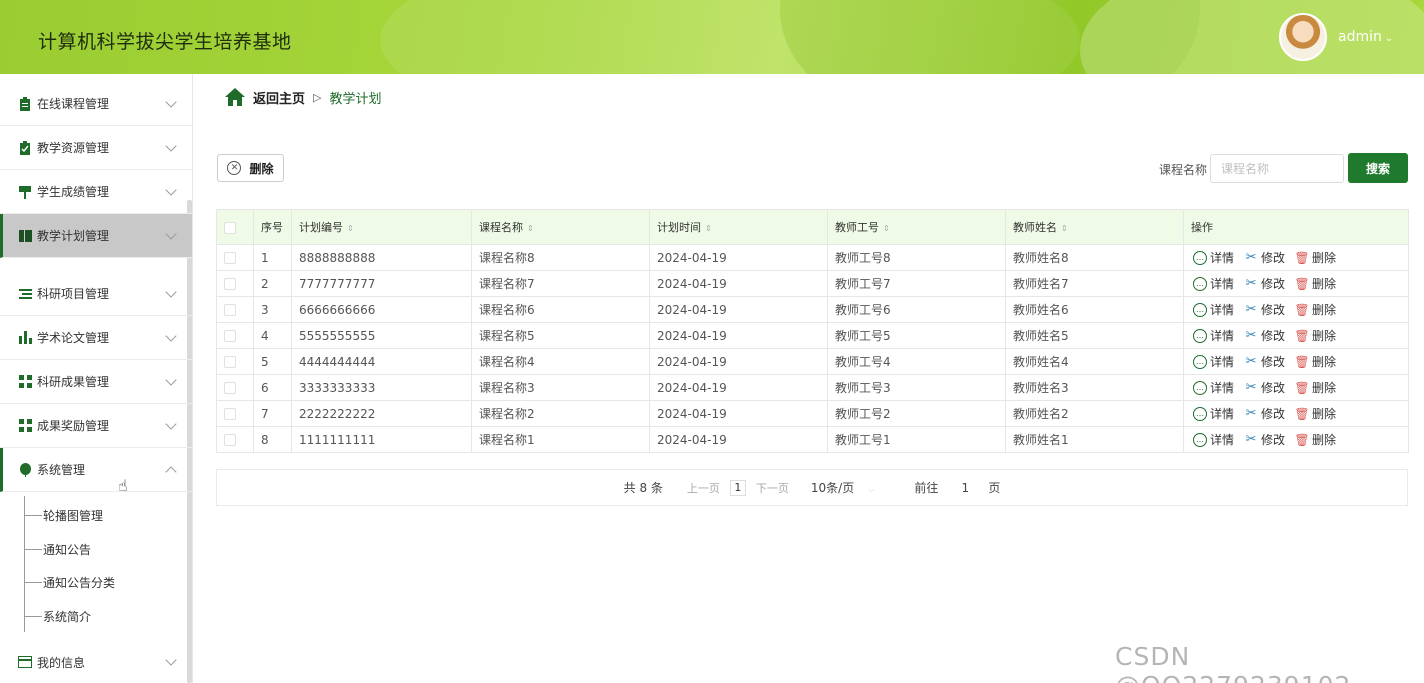 The height and width of the screenshot is (683, 1424). What do you see at coordinates (96, 104) in the screenshot?
I see `sidebar-item-online-course: 在线课程管理` at bounding box center [96, 104].